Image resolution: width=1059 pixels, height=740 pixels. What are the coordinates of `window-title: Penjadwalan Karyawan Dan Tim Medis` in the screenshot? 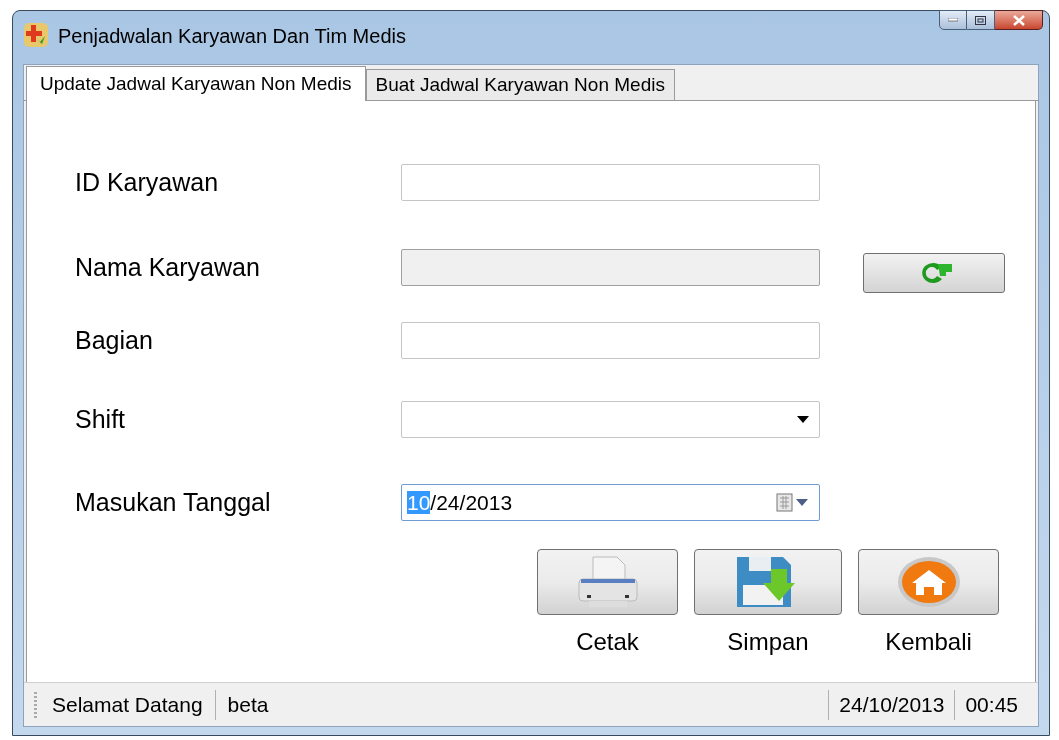 It's located at (232, 36).